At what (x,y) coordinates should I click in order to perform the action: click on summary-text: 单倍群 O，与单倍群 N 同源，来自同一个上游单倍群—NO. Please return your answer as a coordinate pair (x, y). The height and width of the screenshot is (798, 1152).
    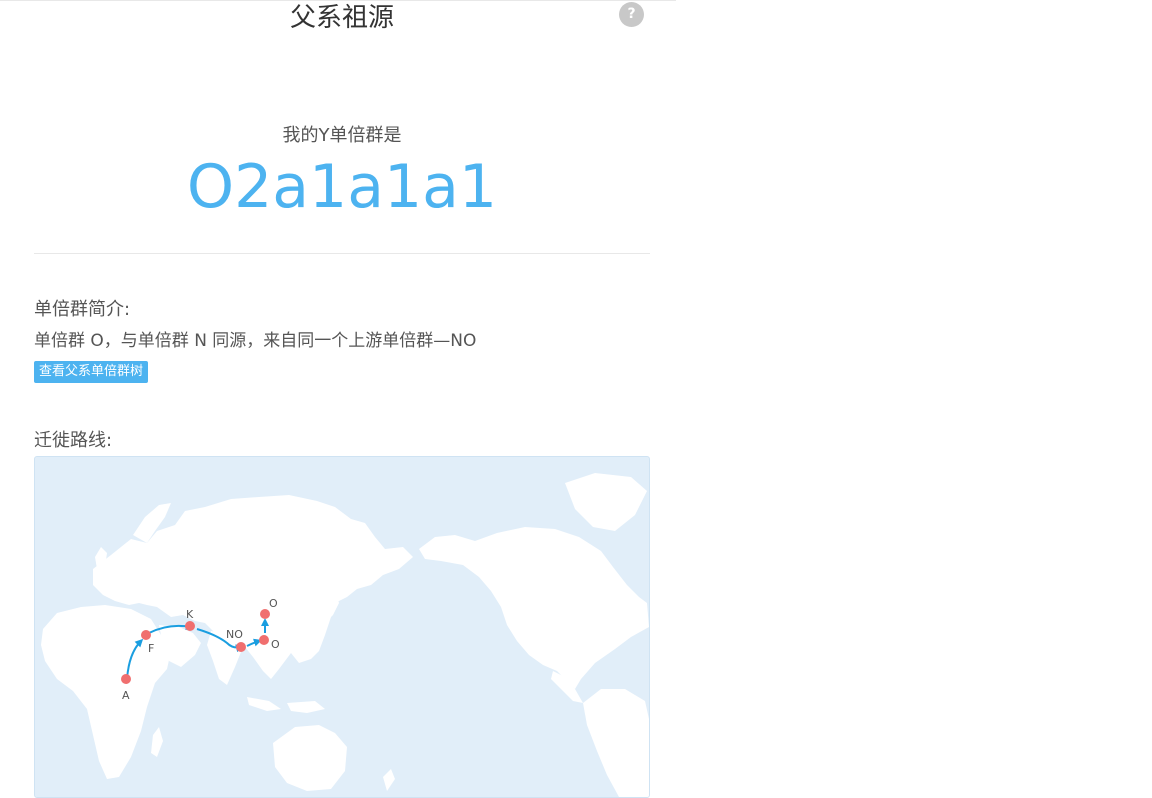
    Looking at the image, I should click on (255, 341).